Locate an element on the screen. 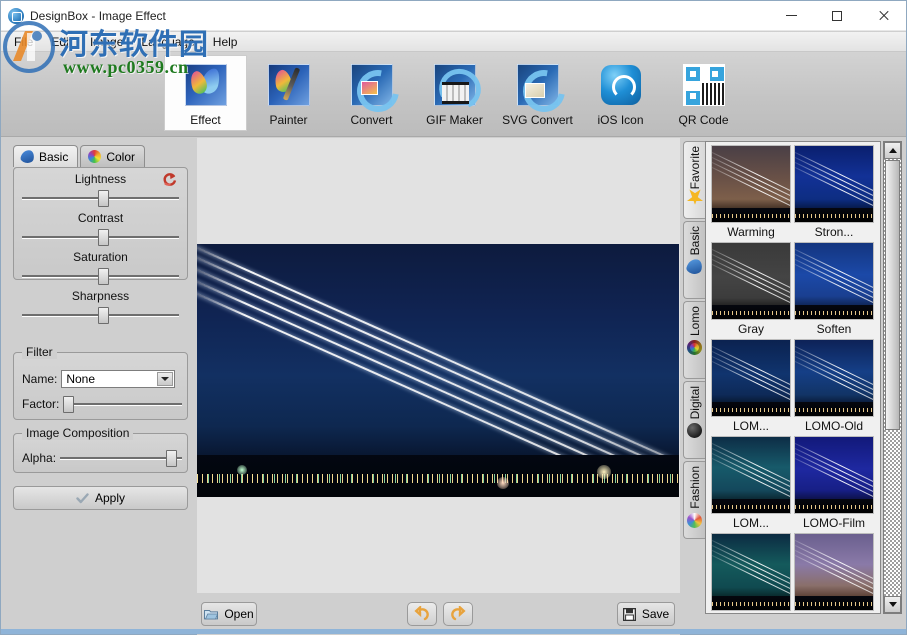 The width and height of the screenshot is (907, 635). slider-sharpness is located at coordinates (100, 315).